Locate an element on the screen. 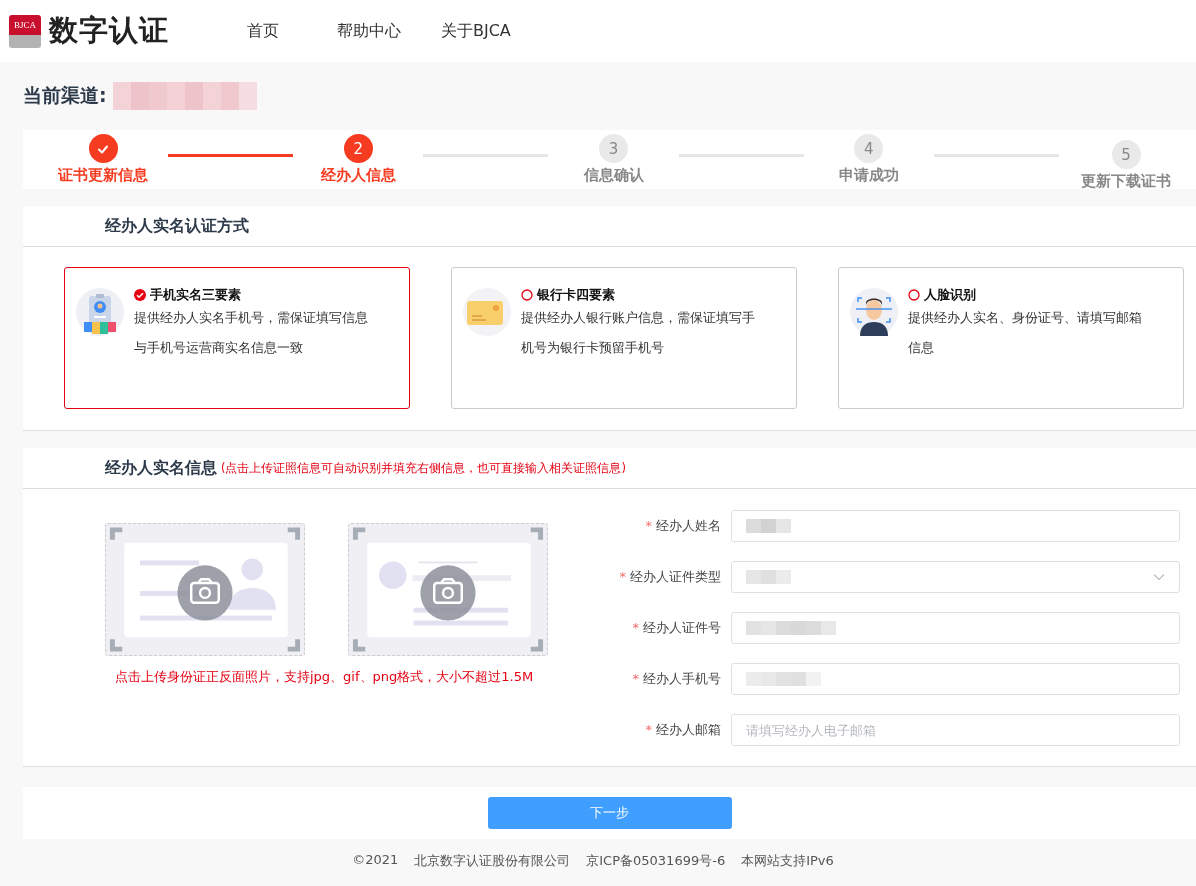 This screenshot has height=886, width=1196. step-number: 5 is located at coordinates (1126, 154).